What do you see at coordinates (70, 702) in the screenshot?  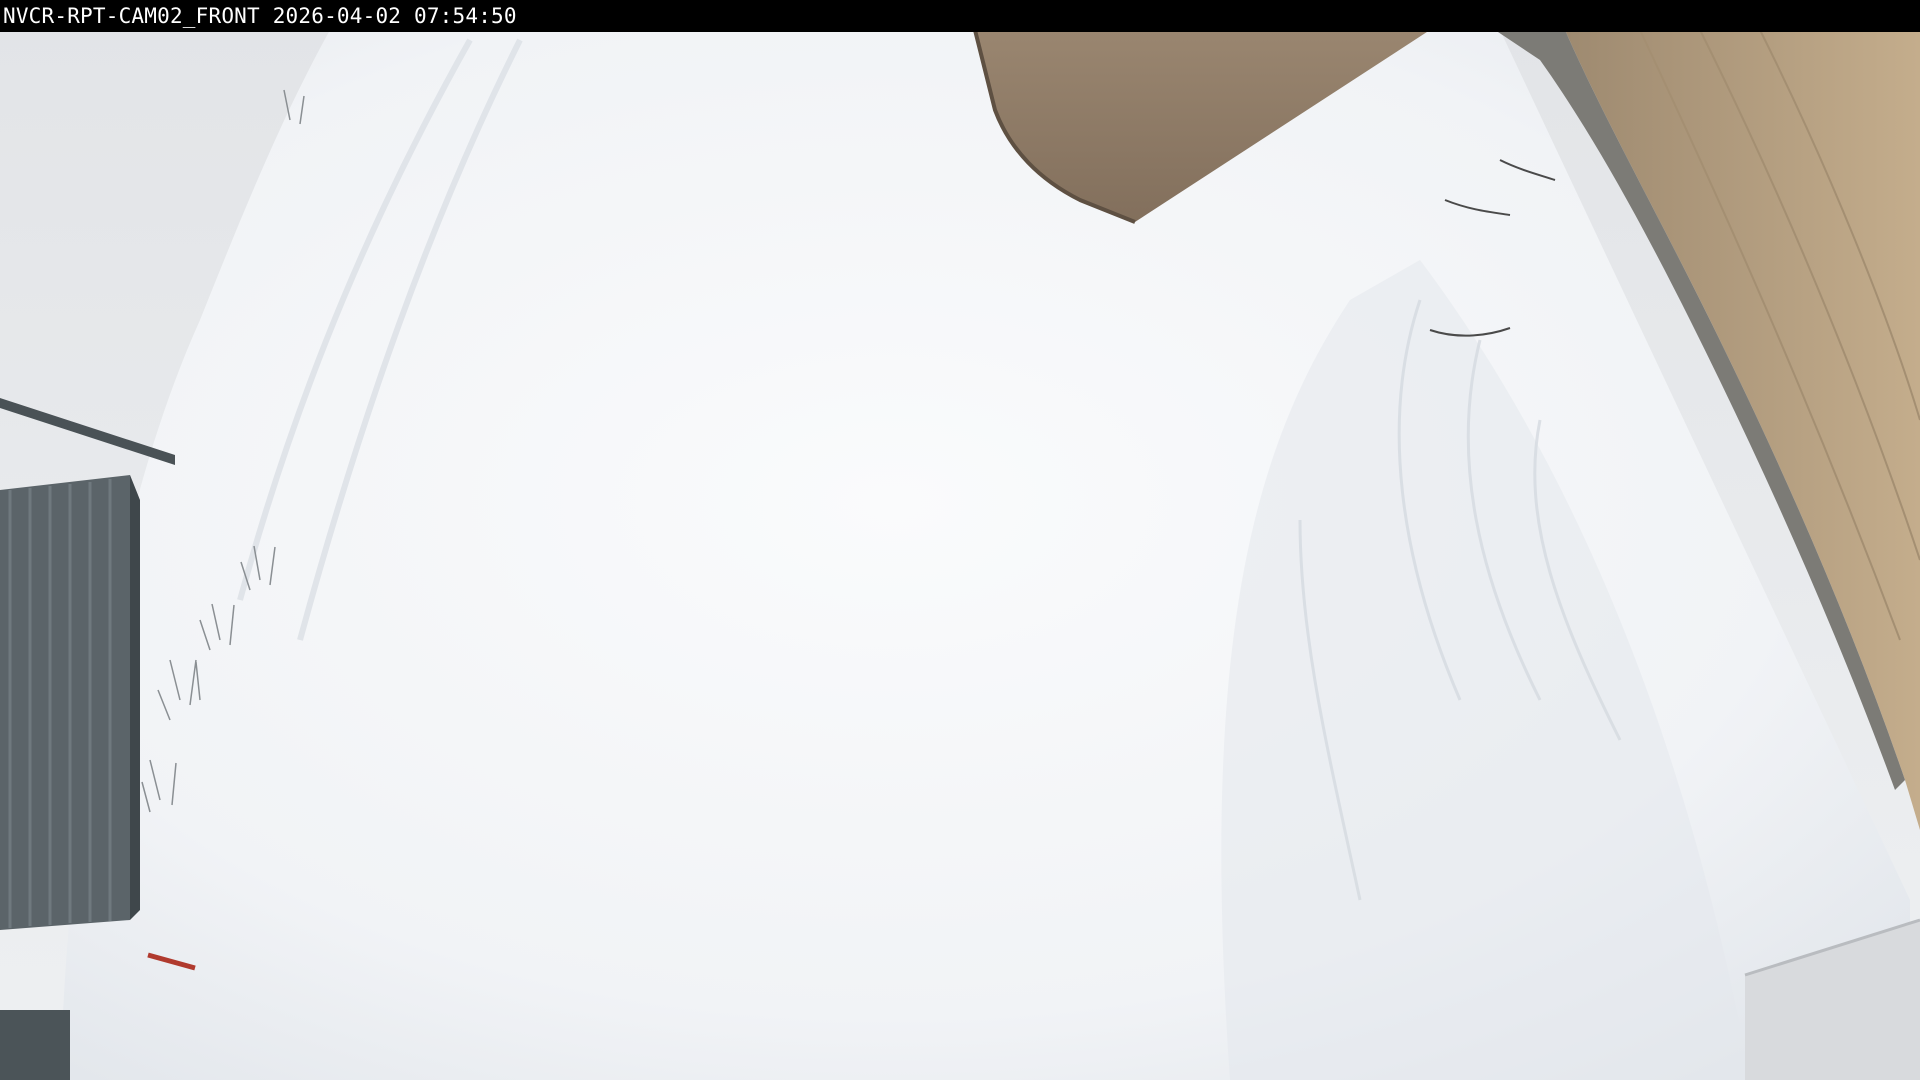 I see `fence` at bounding box center [70, 702].